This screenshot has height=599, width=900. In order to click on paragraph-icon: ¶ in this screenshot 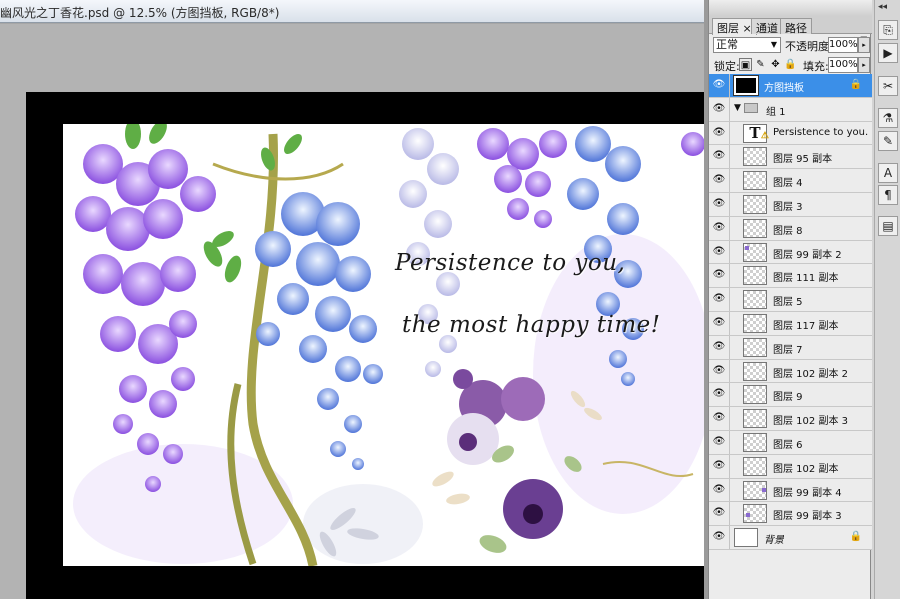, I will do `click(888, 195)`.